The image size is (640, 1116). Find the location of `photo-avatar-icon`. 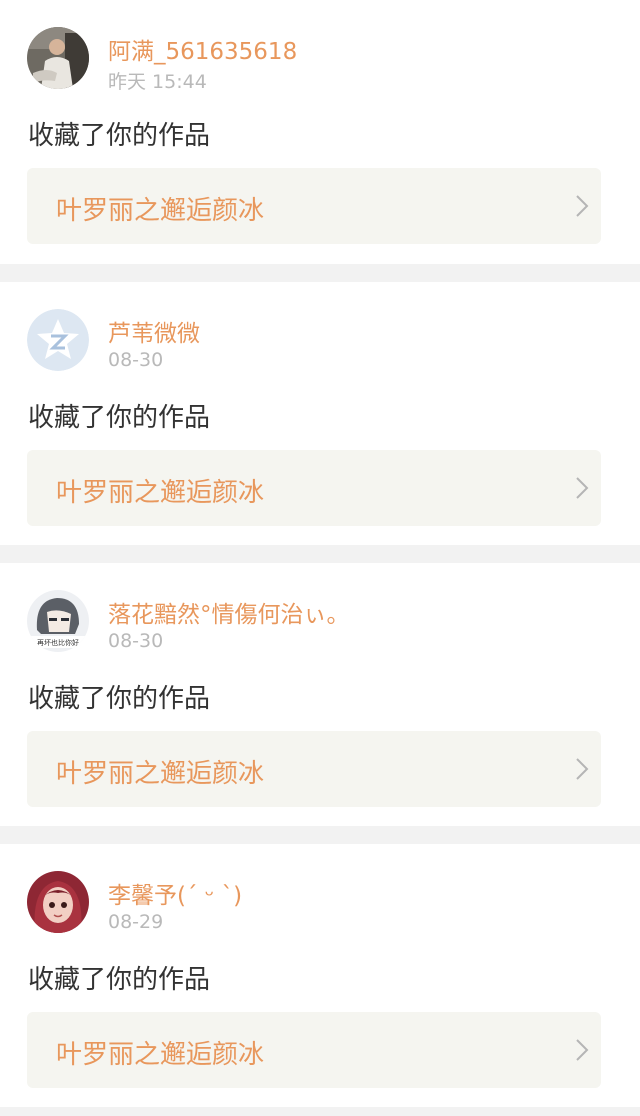

photo-avatar-icon is located at coordinates (58, 58).